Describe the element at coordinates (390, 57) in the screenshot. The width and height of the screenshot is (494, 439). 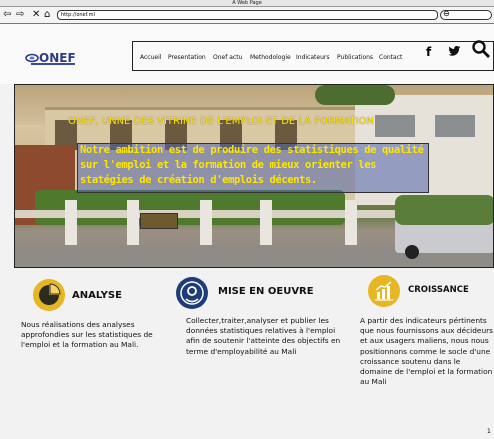
I see `nav-contact: Contact` at that location.